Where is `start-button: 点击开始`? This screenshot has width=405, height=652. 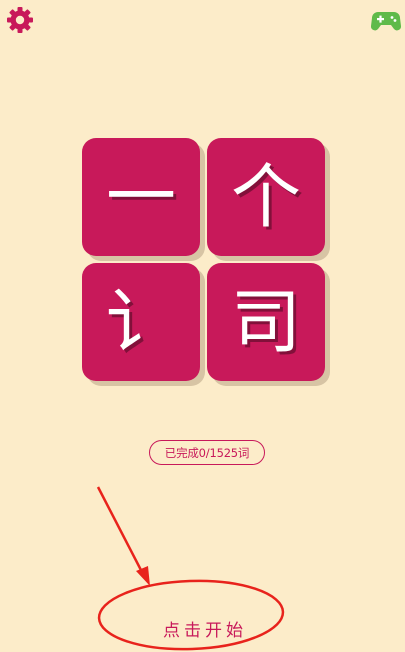 start-button: 点击开始 is located at coordinates (205, 628).